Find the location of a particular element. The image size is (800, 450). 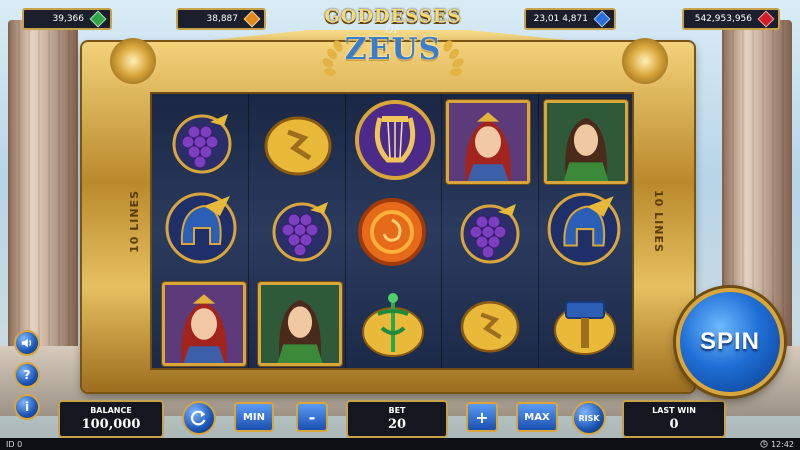

autoplay-button is located at coordinates (199, 418).